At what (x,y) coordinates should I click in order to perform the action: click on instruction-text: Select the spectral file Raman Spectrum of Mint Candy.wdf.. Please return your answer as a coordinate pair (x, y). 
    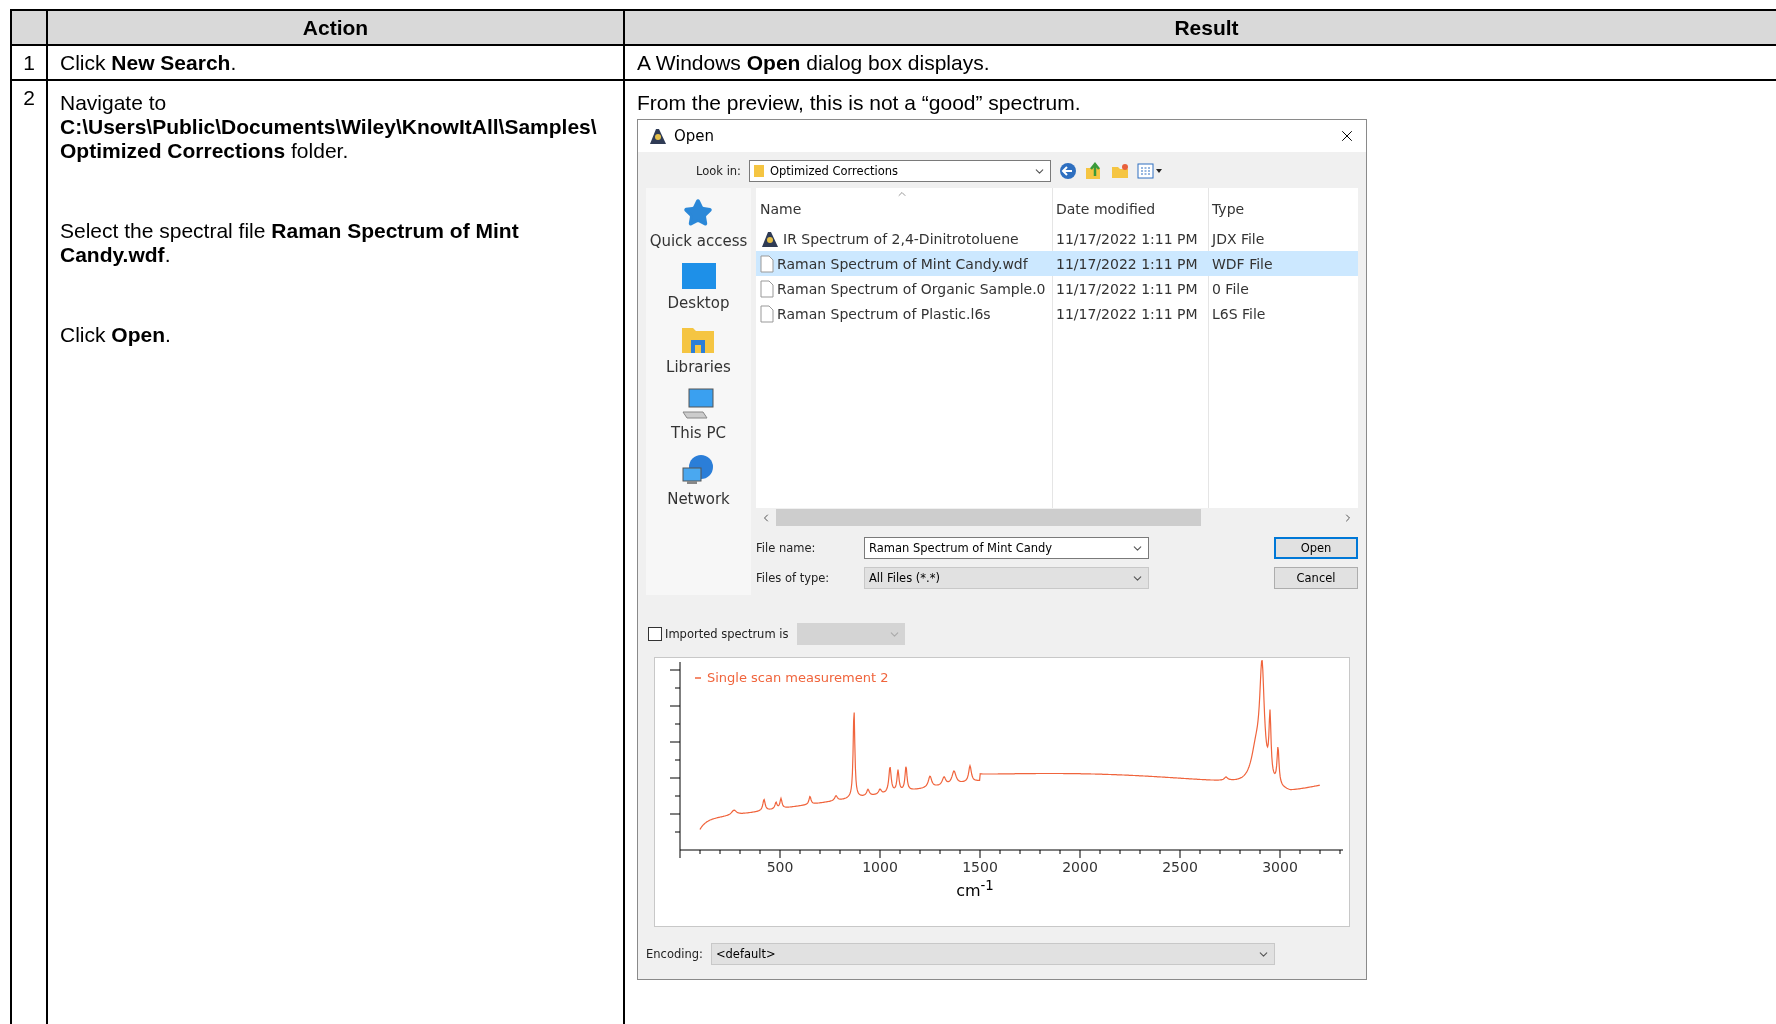
    Looking at the image, I should click on (290, 243).